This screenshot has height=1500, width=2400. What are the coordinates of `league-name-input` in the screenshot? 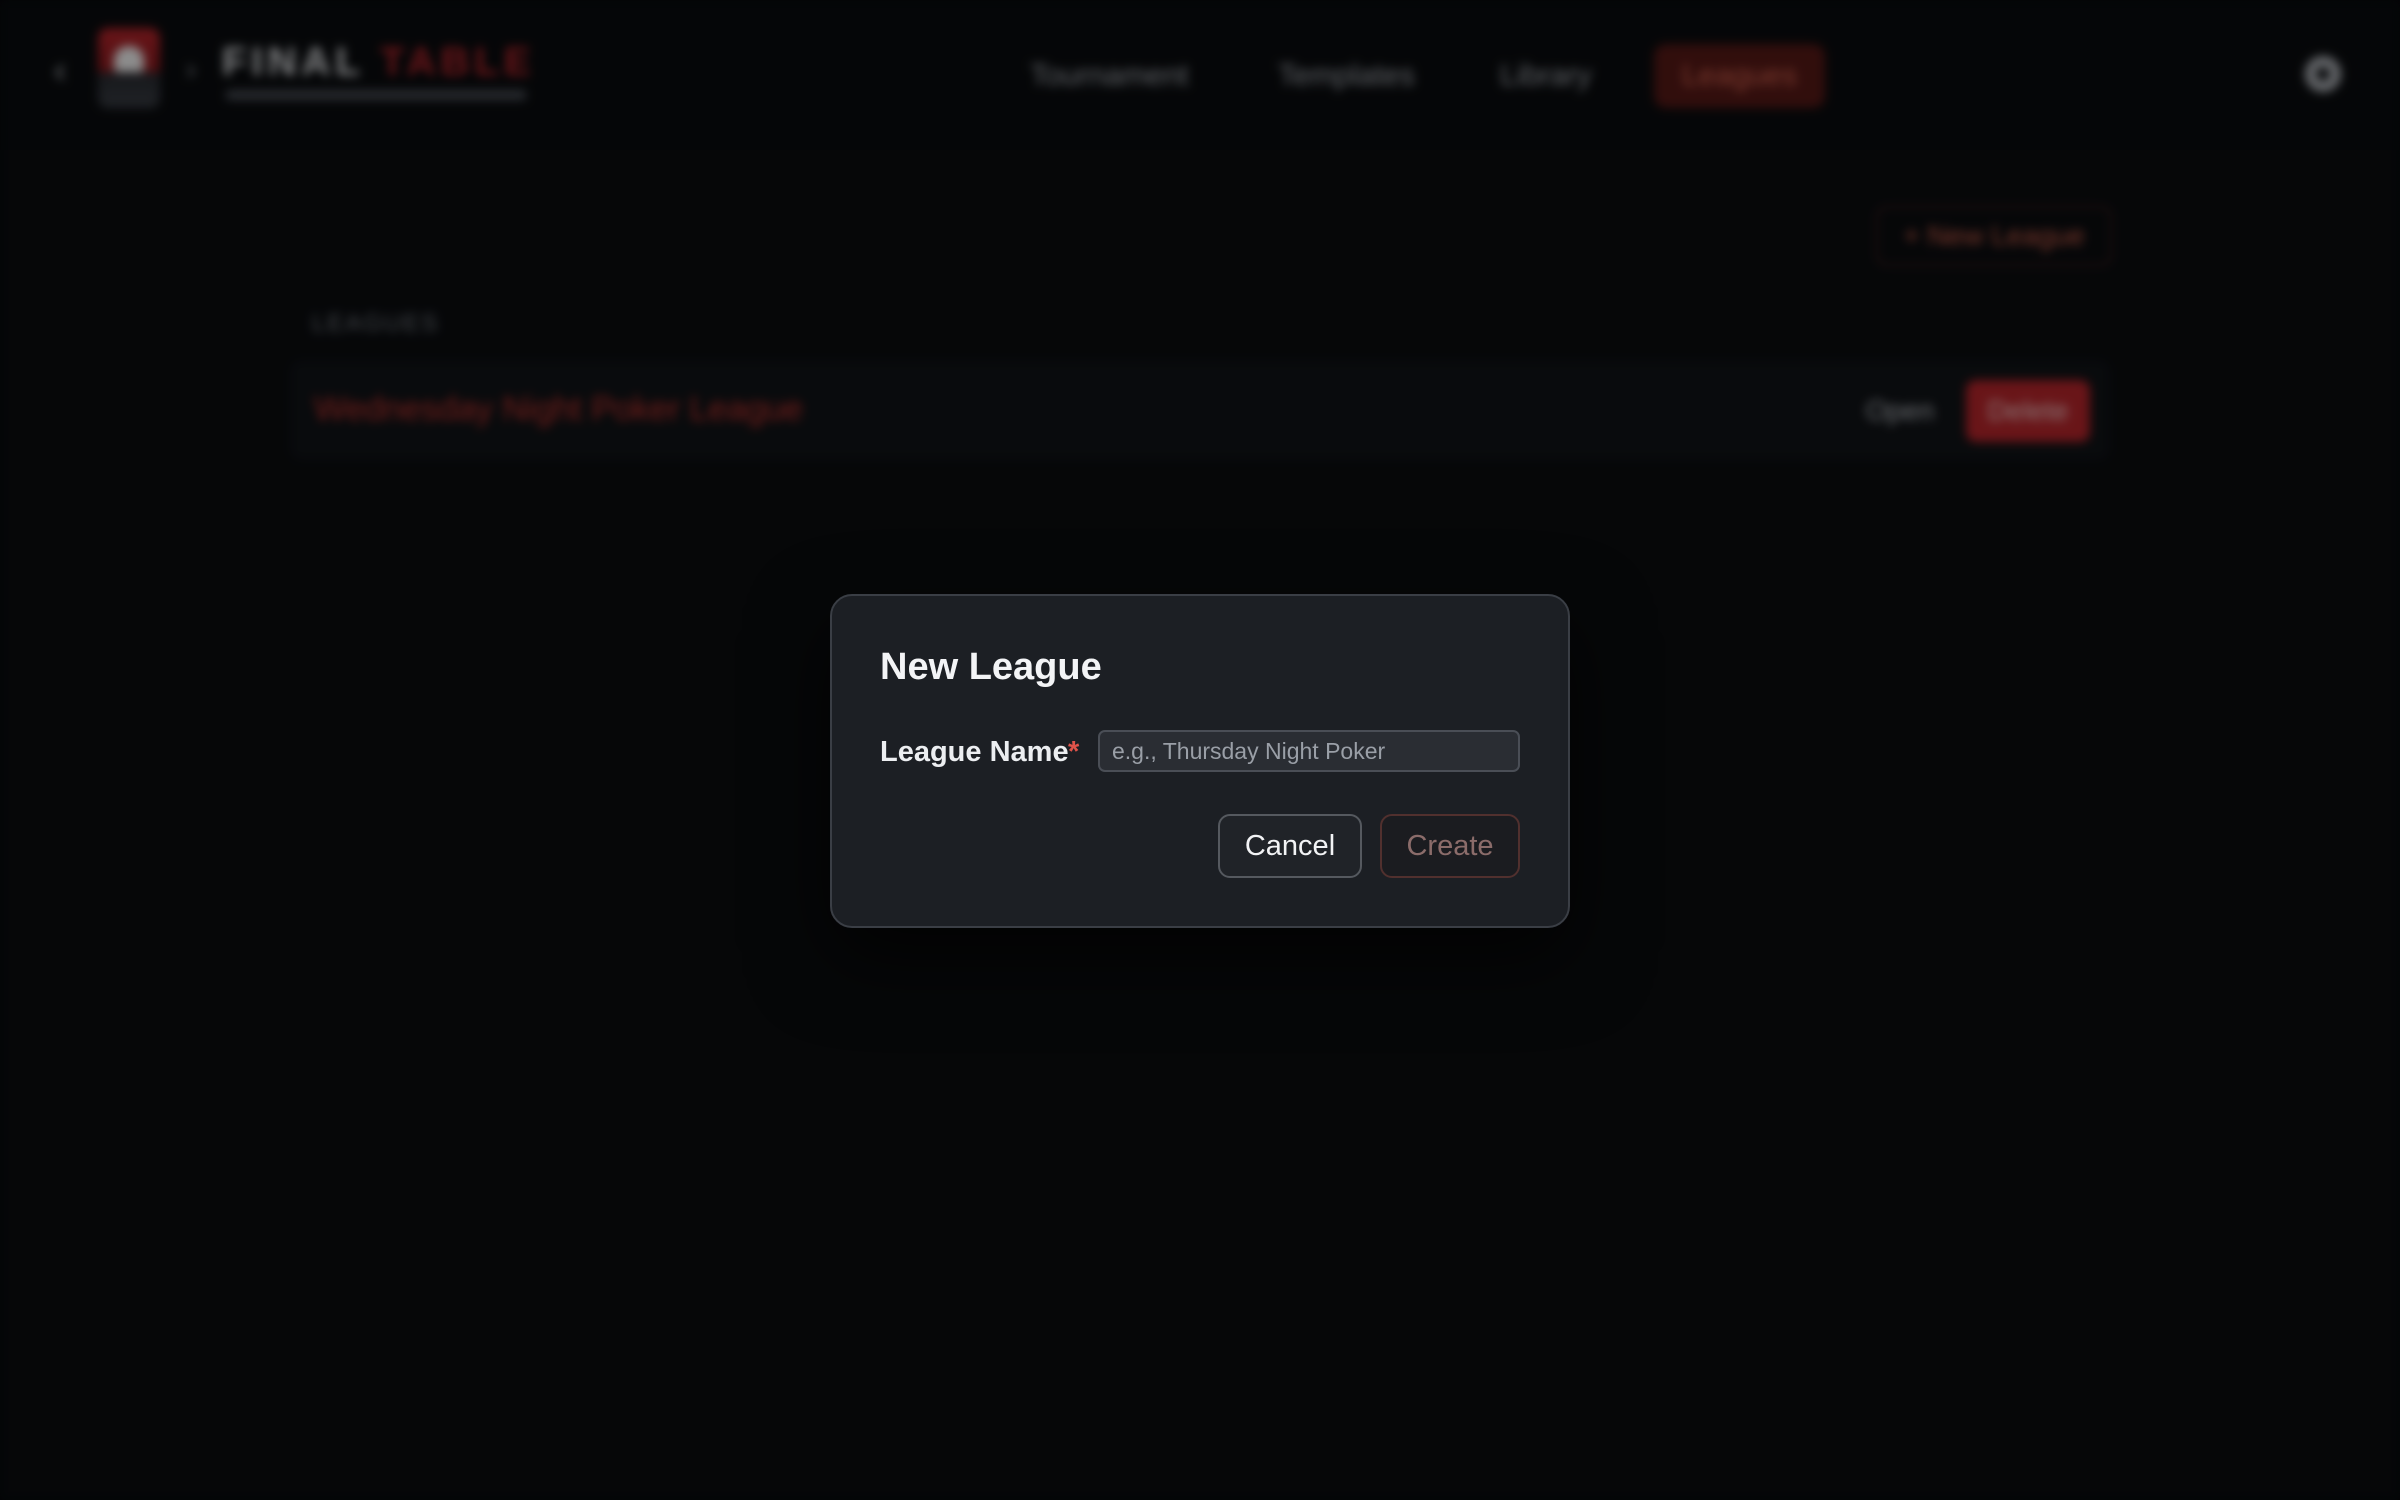 It's located at (1309, 751).